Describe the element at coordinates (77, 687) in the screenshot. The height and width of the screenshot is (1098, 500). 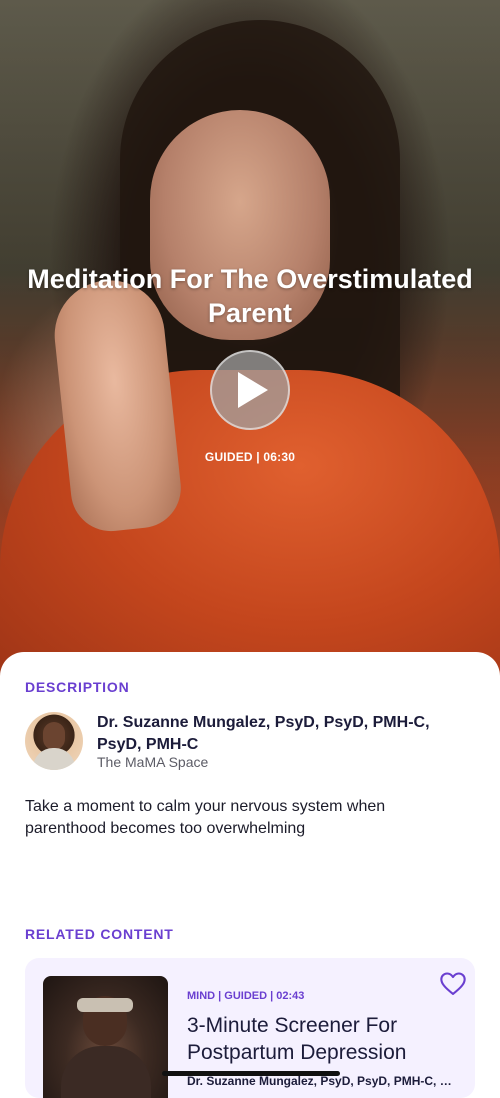
I see `description-heading: DESCRIPTION` at that location.